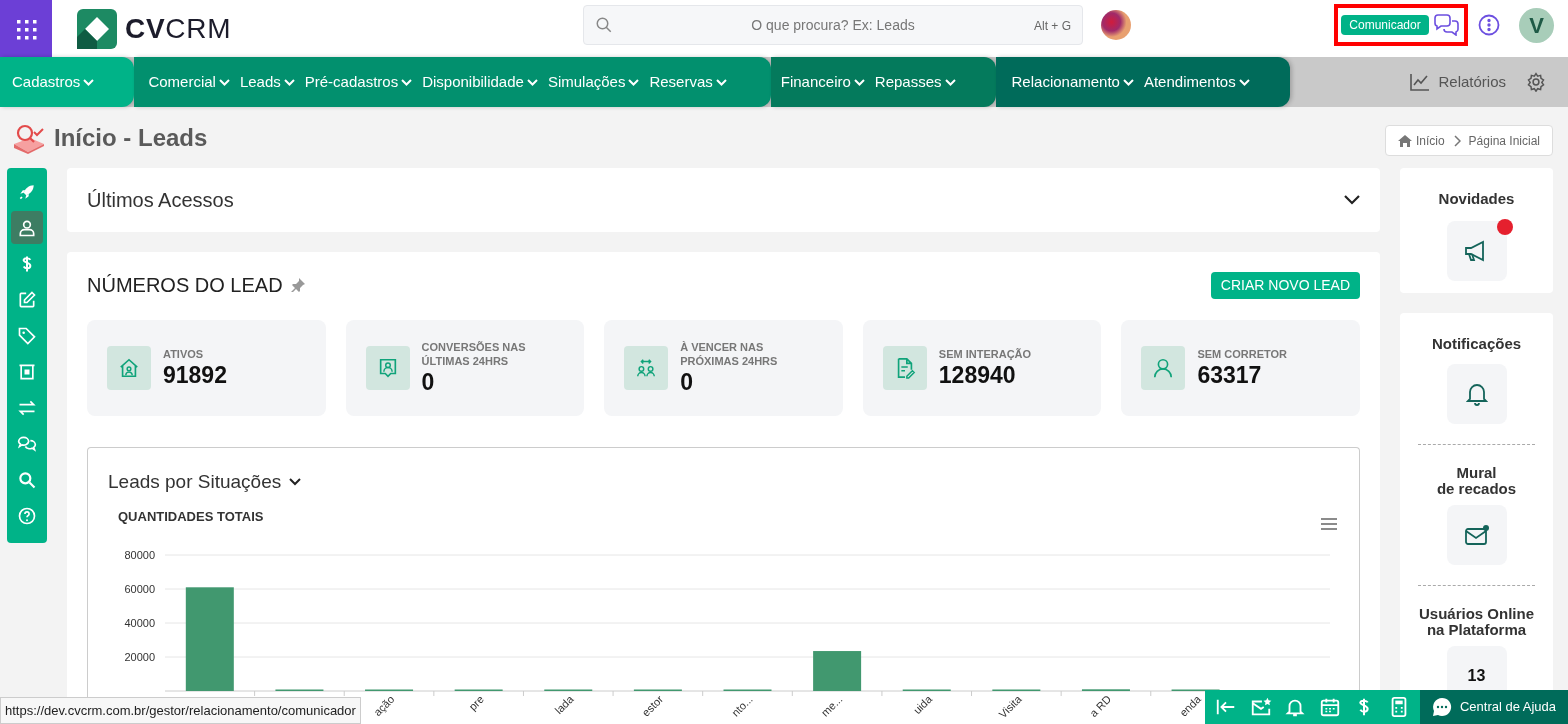 Image resolution: width=1568 pixels, height=724 pixels. What do you see at coordinates (139, 555) in the screenshot?
I see `axis-label: 80000` at bounding box center [139, 555].